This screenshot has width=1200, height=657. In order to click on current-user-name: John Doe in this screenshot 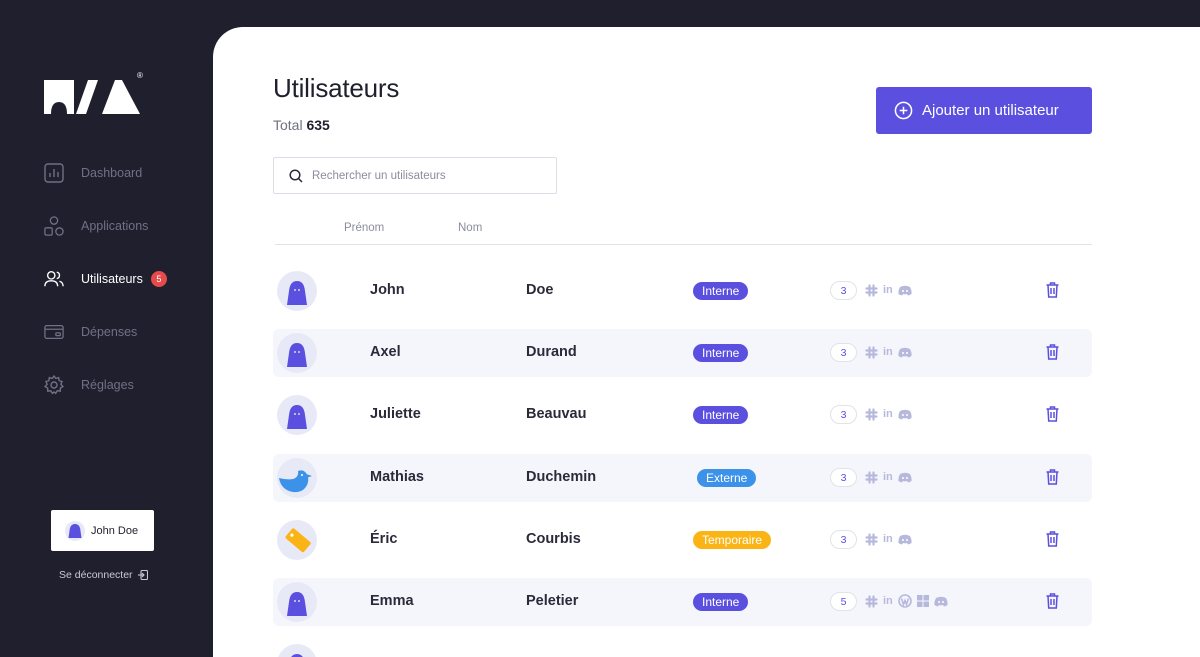, I will do `click(115, 530)`.